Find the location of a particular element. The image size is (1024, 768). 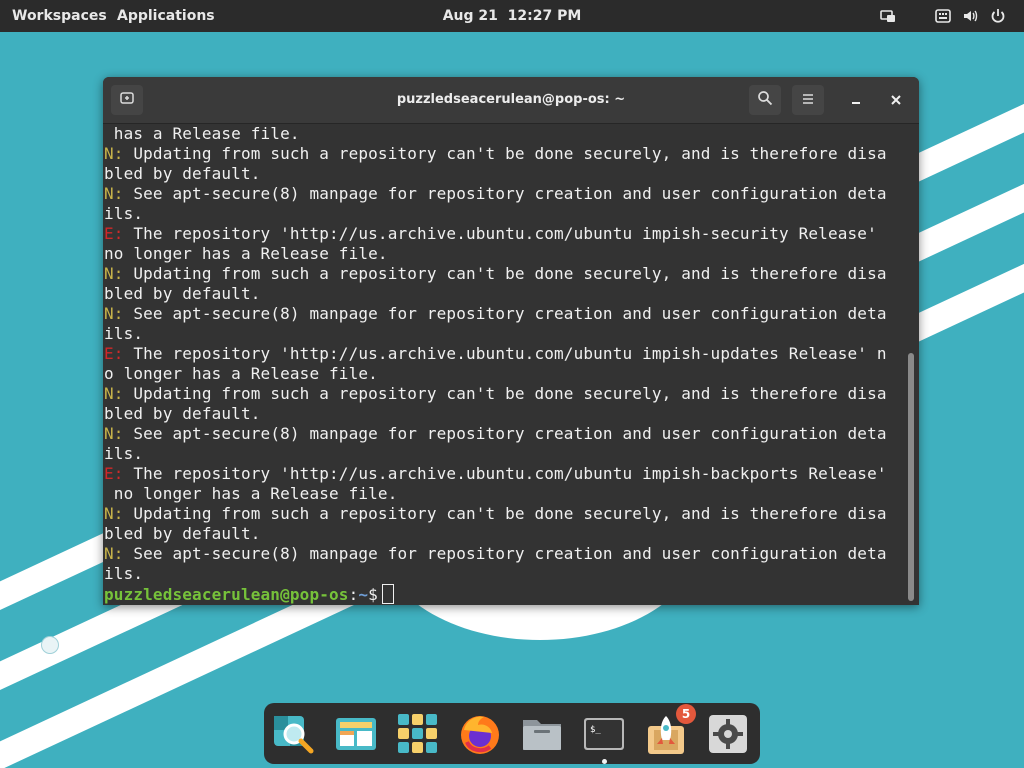

top-bar: Workspaces Applications Aug 21 12:27 PM is located at coordinates (512, 16).